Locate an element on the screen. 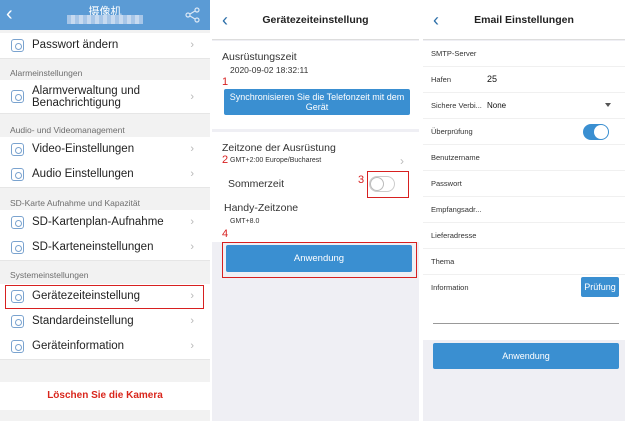  device-time-header: ‹ Gerätezeiteinstellung is located at coordinates (315, 20).